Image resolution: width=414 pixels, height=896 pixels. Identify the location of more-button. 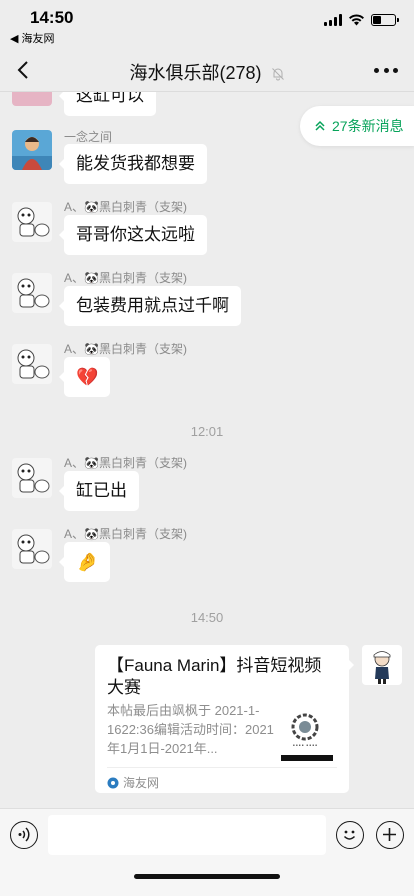
(386, 70).